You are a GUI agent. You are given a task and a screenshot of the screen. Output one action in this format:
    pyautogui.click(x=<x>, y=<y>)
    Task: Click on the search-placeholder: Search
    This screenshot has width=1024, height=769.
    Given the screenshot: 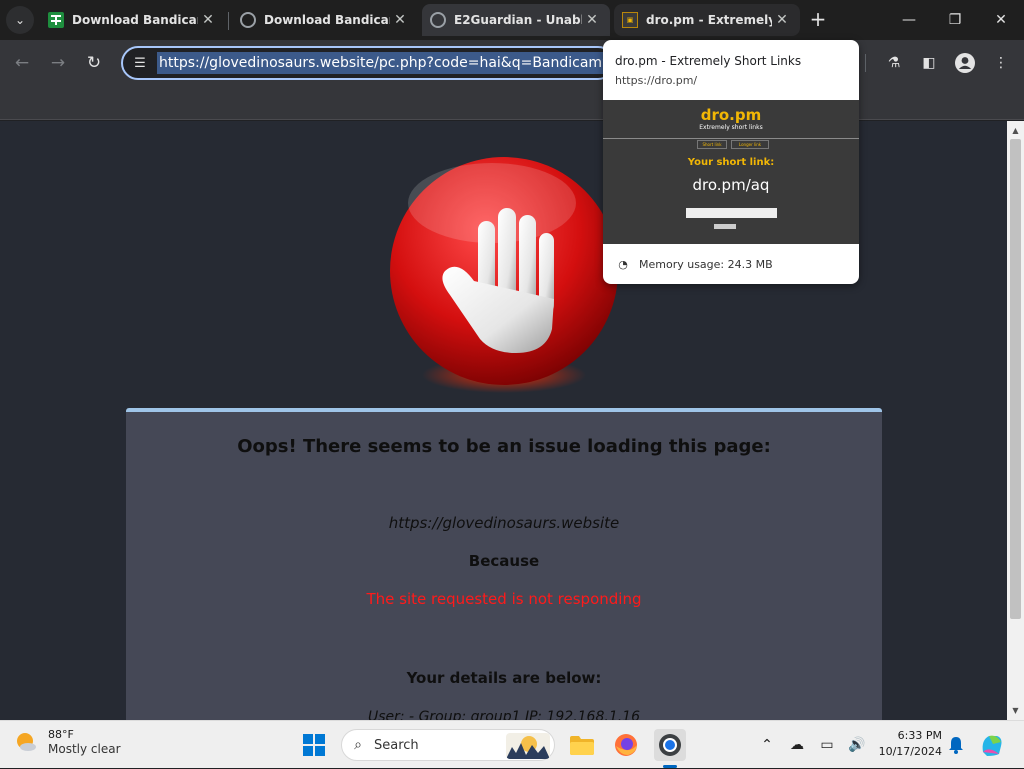 What is the action you would take?
    pyautogui.click(x=396, y=745)
    